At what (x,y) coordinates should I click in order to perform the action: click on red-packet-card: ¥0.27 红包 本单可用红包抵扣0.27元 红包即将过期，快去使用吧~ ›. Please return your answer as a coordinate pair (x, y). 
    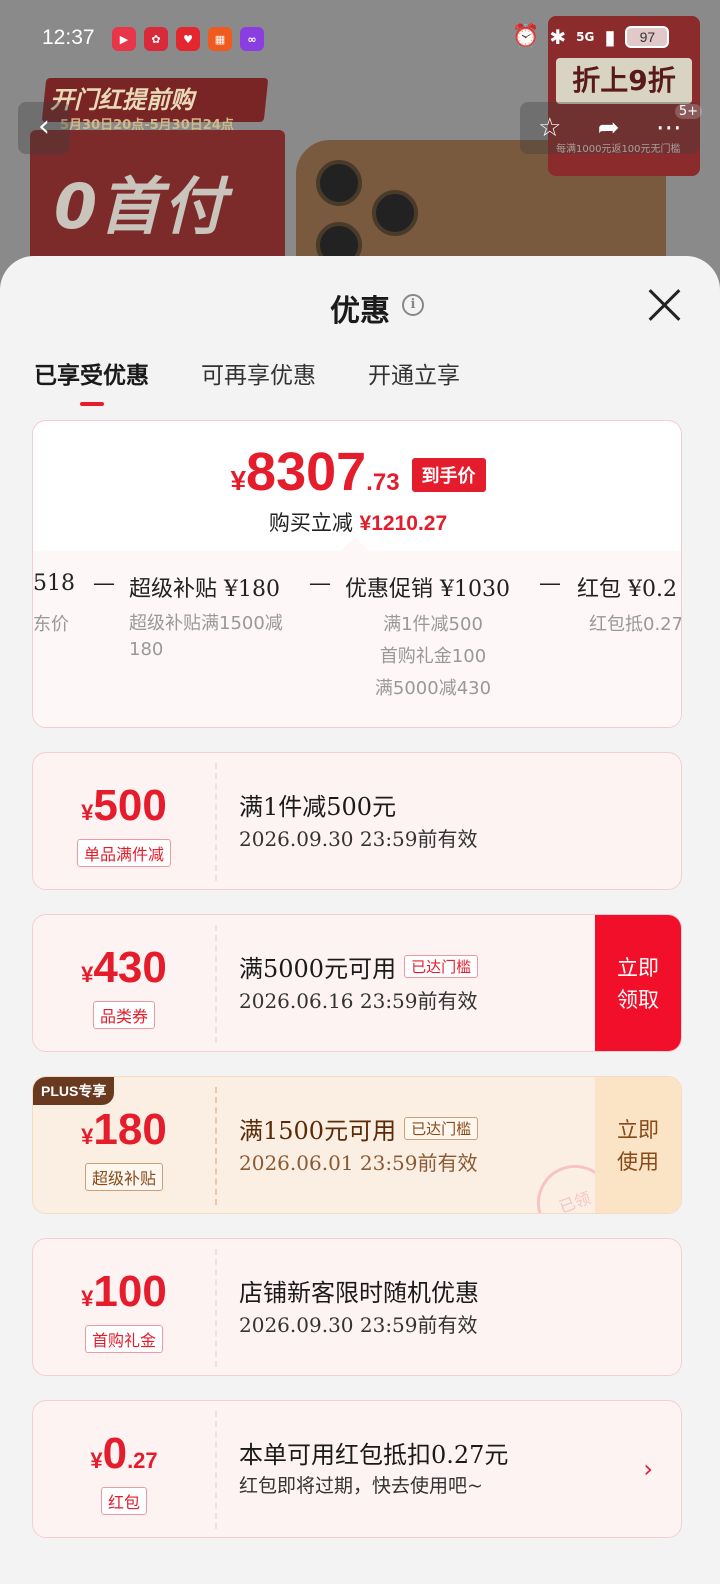
    Looking at the image, I should click on (357, 1469).